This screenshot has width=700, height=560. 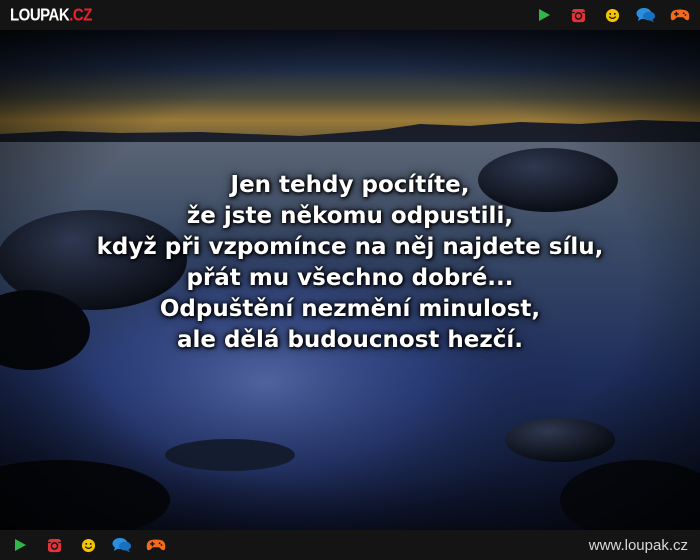 I want to click on loupak-logo: LOUPAK .CZ, so click(x=51, y=15).